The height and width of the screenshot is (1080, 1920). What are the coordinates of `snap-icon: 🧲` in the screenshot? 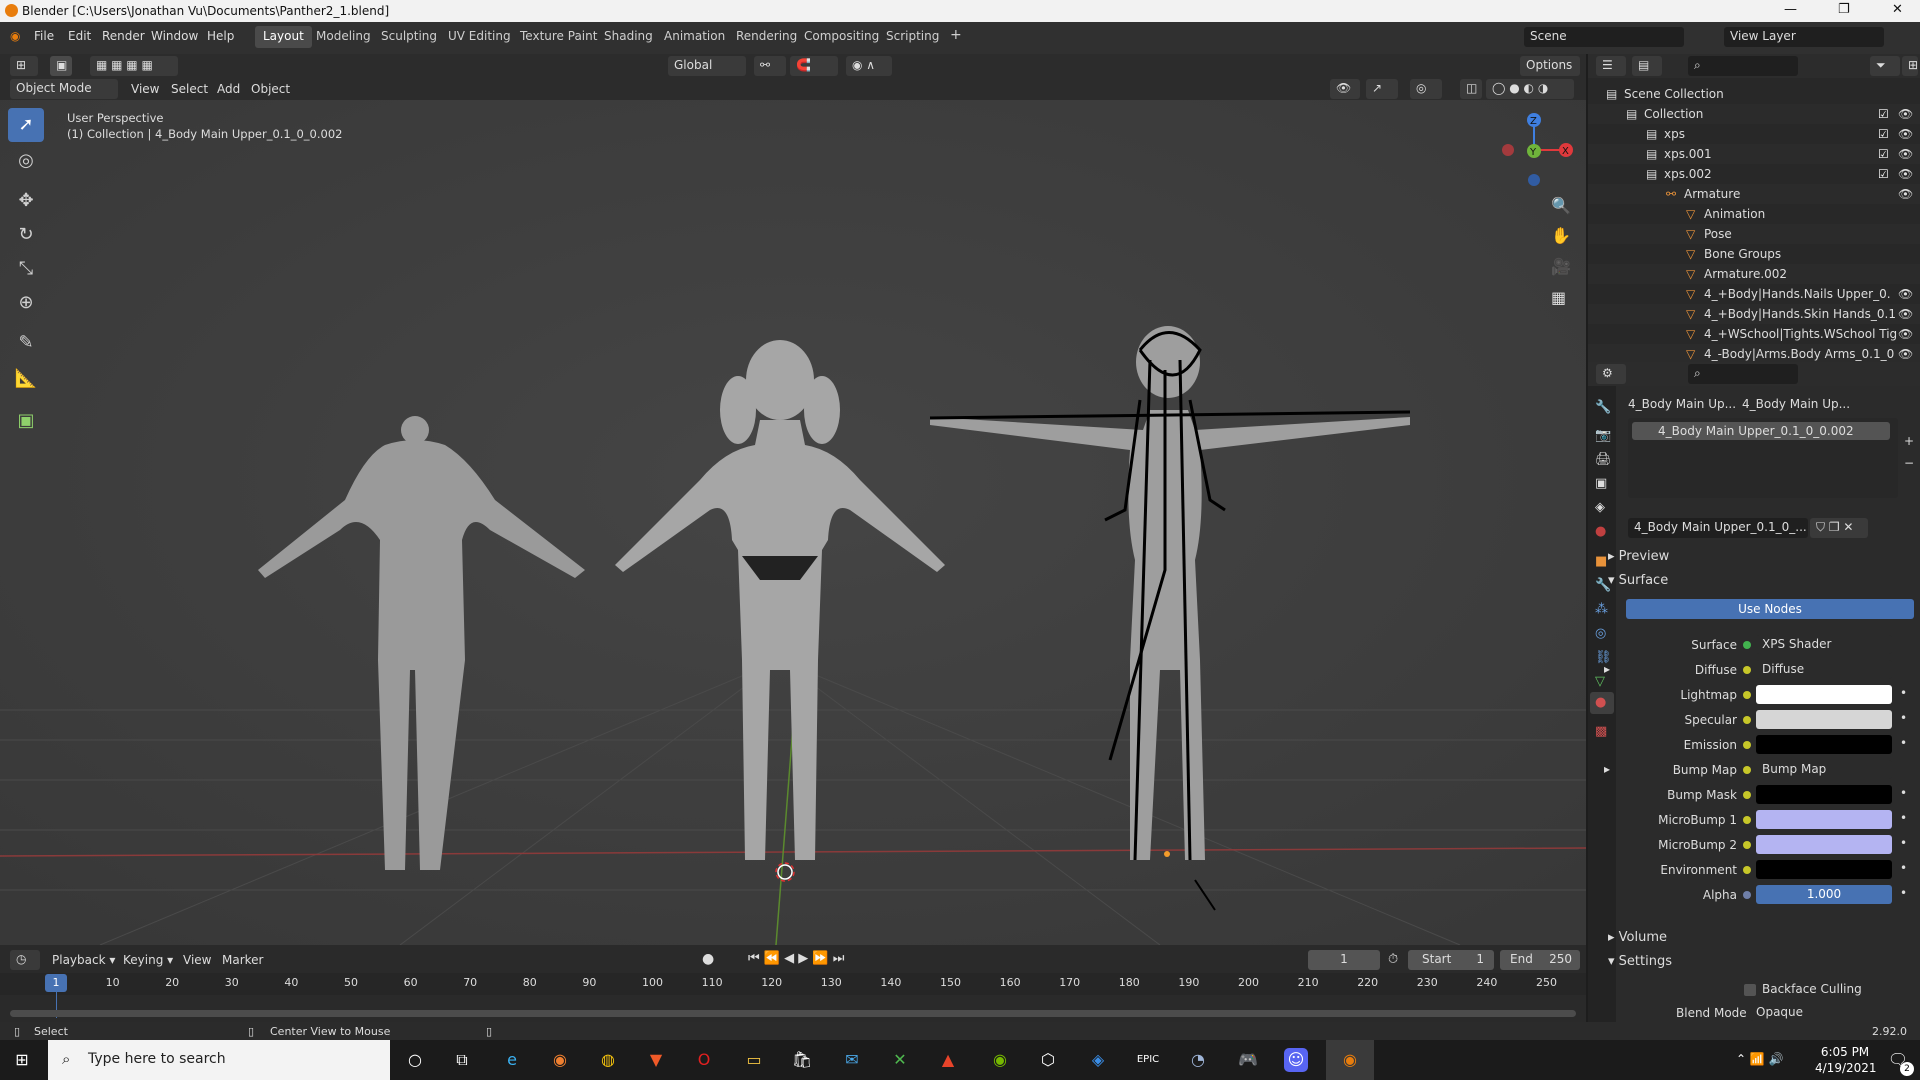 It's located at (814, 66).